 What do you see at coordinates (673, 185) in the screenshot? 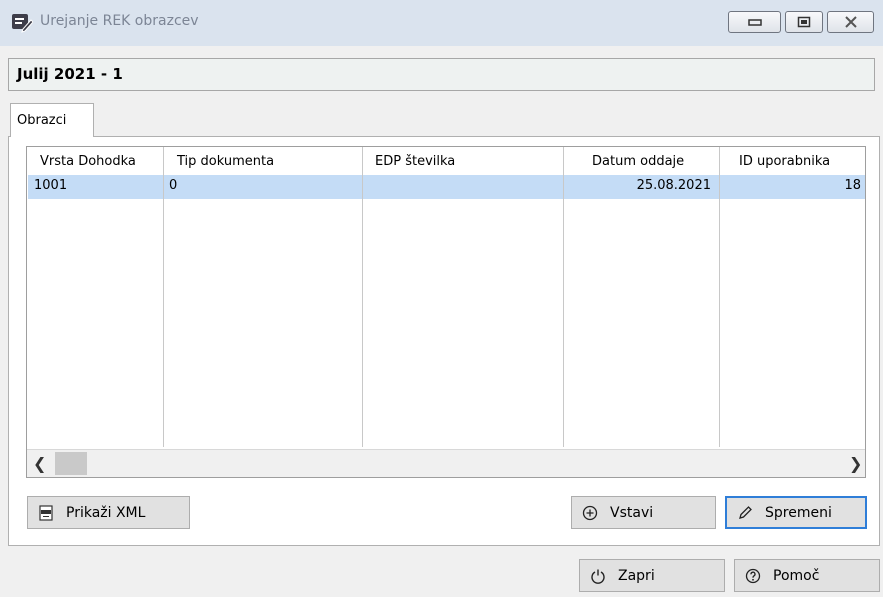
I see `table-cell: 25.08.2021` at bounding box center [673, 185].